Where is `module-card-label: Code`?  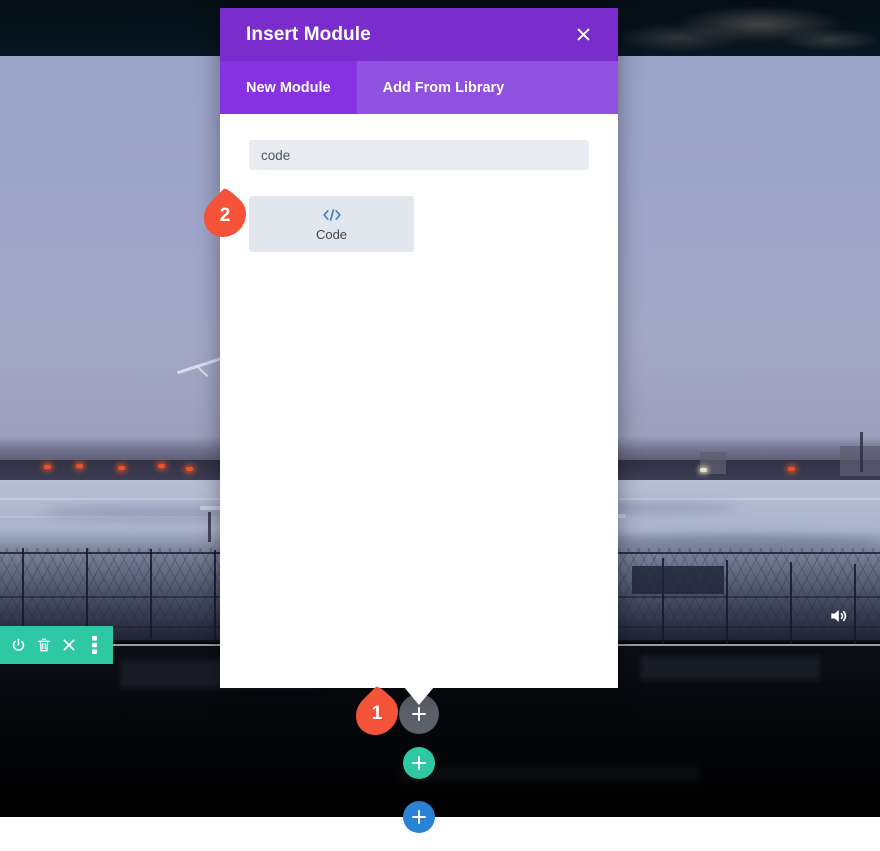 module-card-label: Code is located at coordinates (331, 234).